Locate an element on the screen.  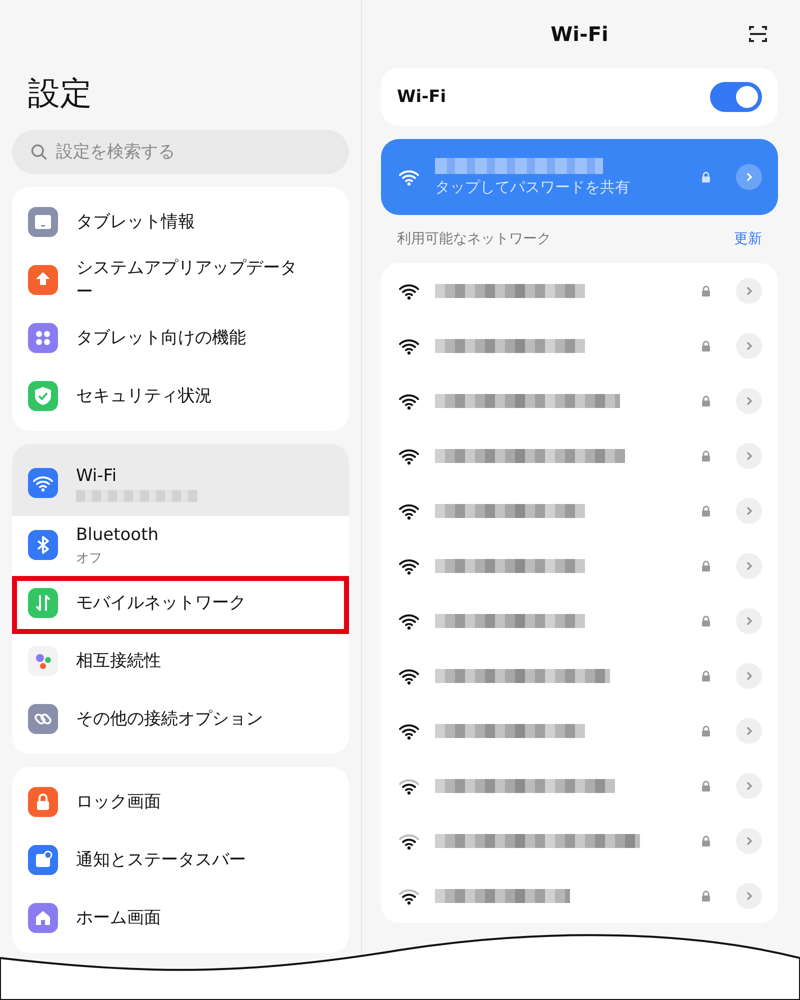
wifi-switch is located at coordinates (736, 97).